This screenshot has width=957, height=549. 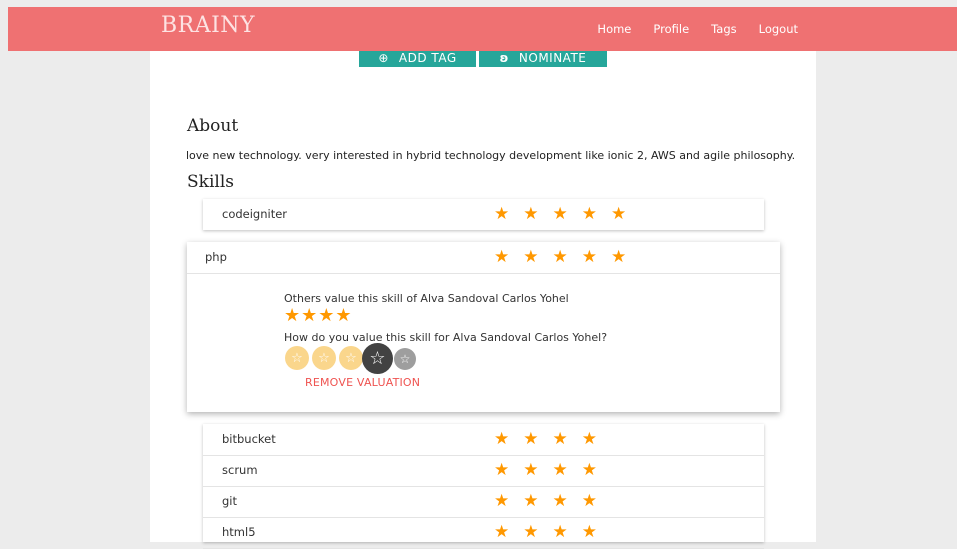 What do you see at coordinates (778, 29) in the screenshot?
I see `nav-logout-link: Logout` at bounding box center [778, 29].